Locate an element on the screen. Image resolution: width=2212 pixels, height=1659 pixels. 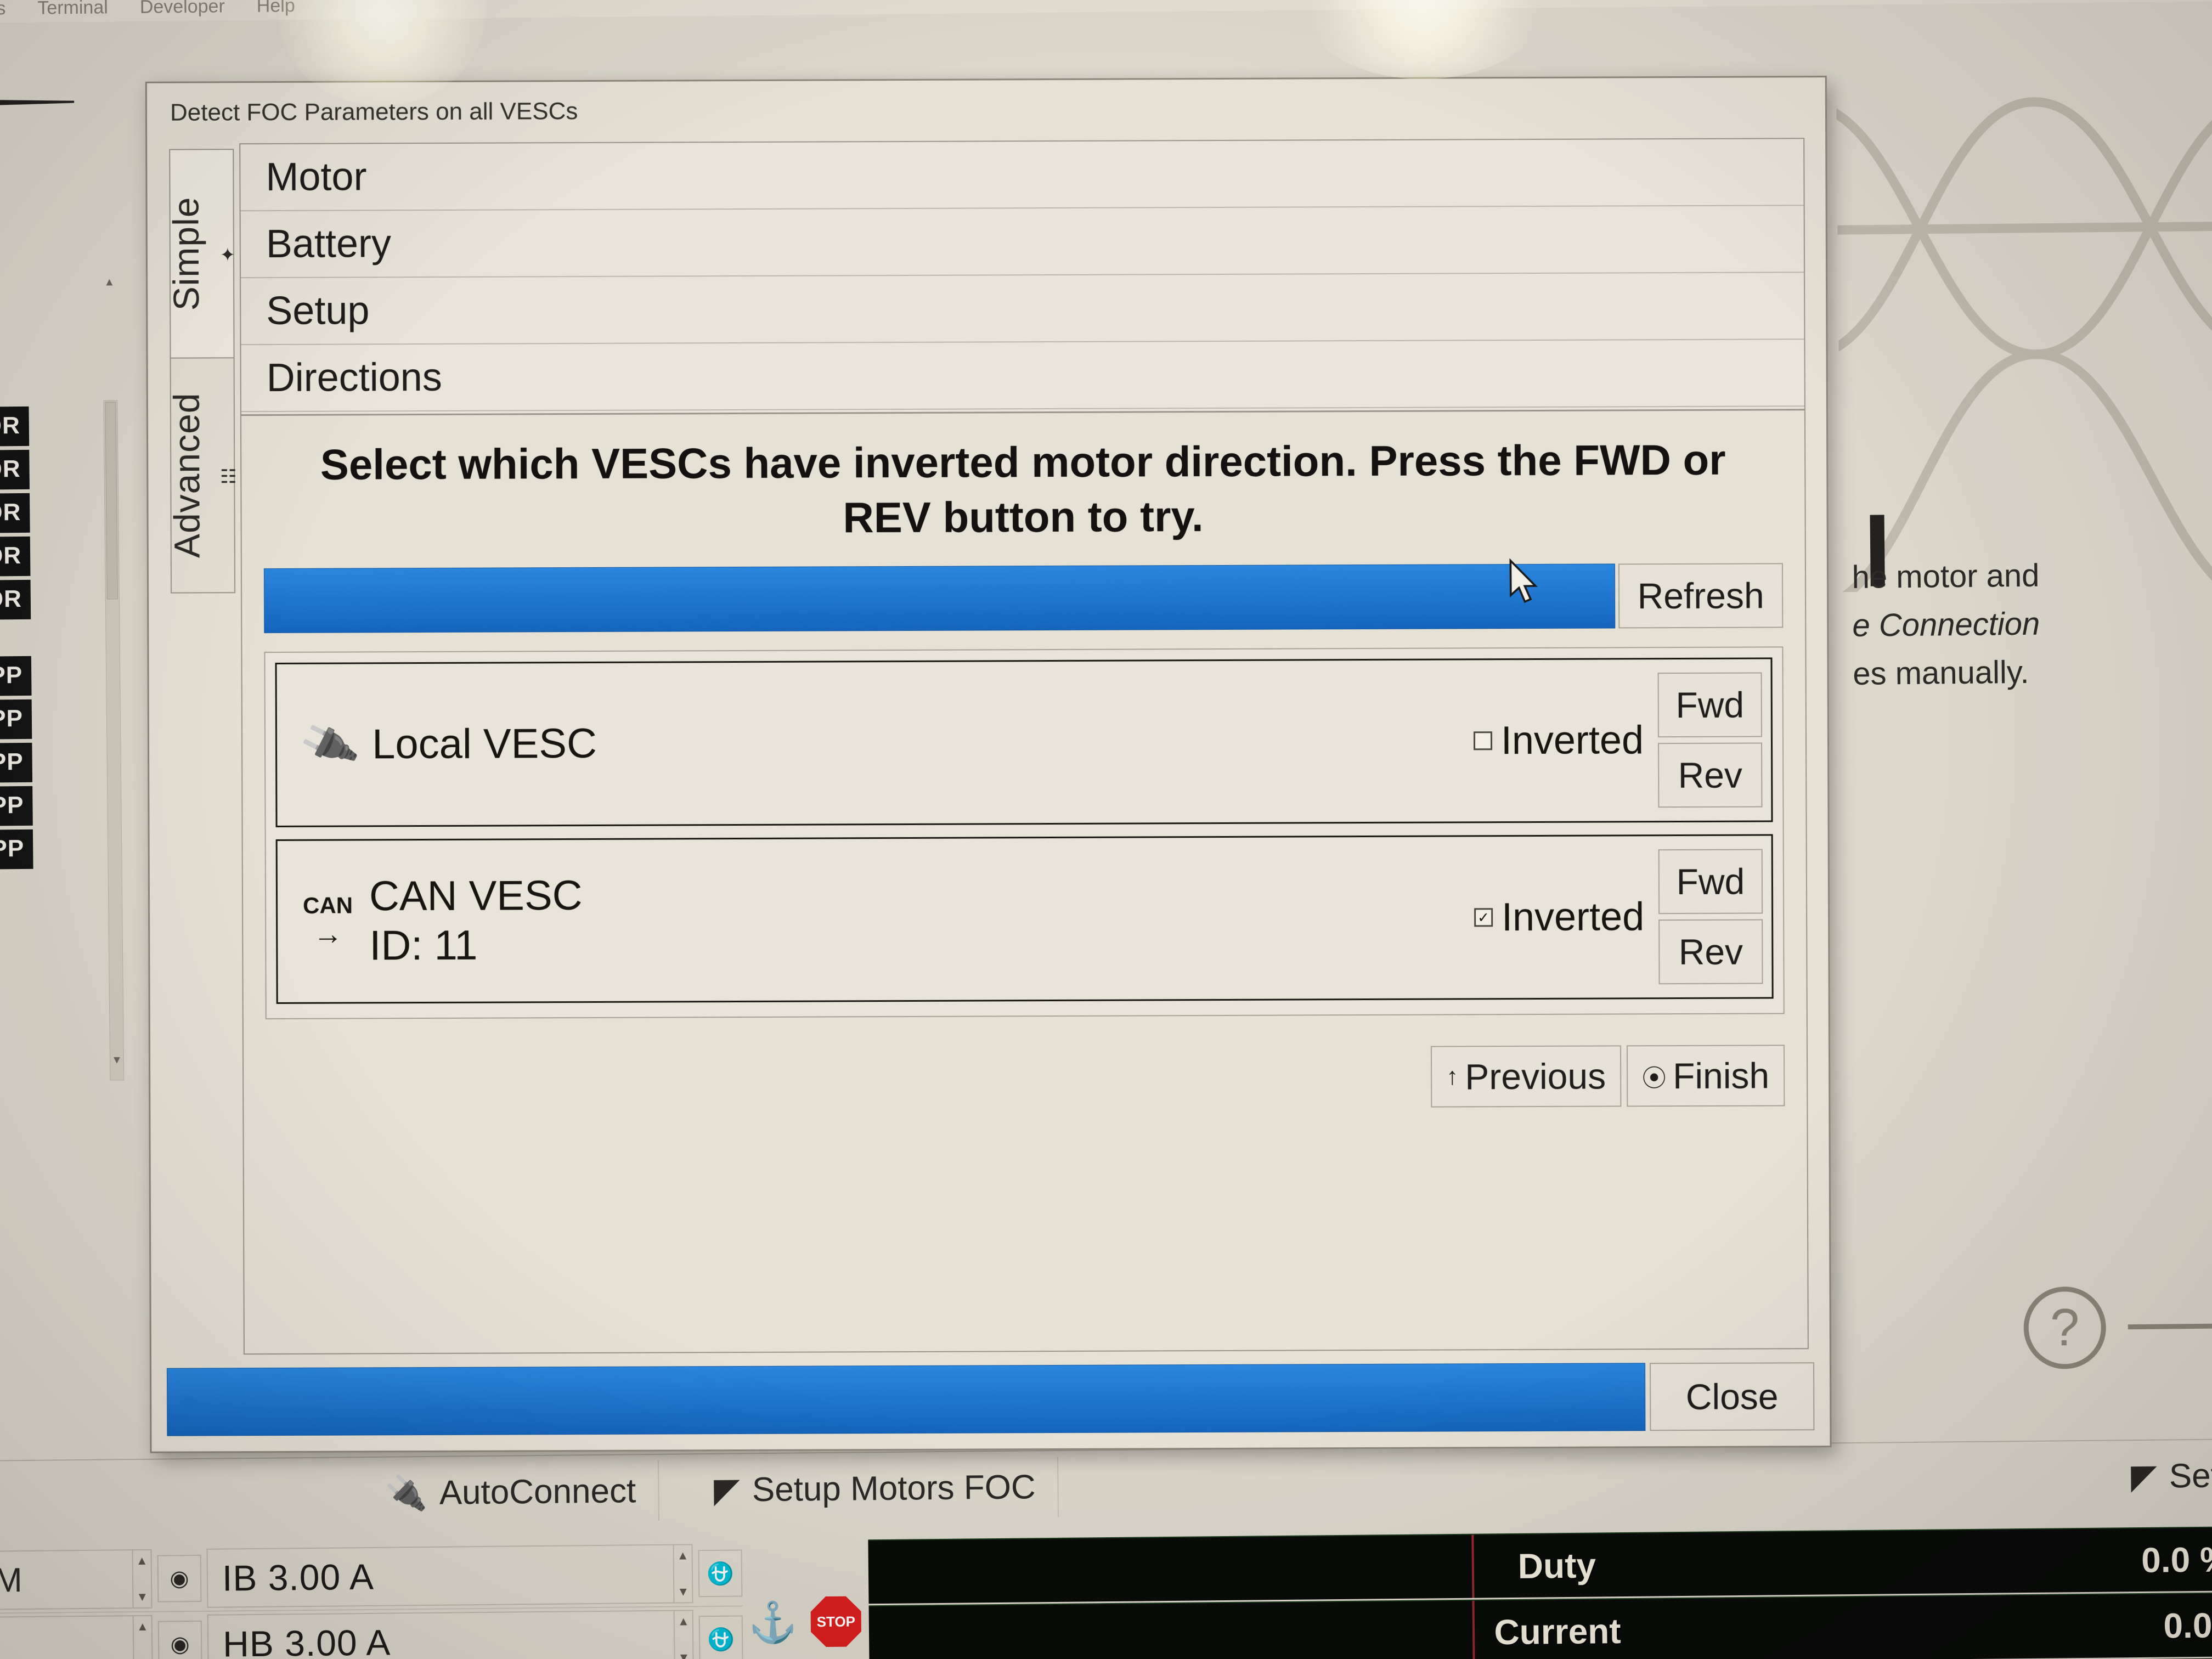
wizard-step-directions: Directions is located at coordinates (1022, 376).